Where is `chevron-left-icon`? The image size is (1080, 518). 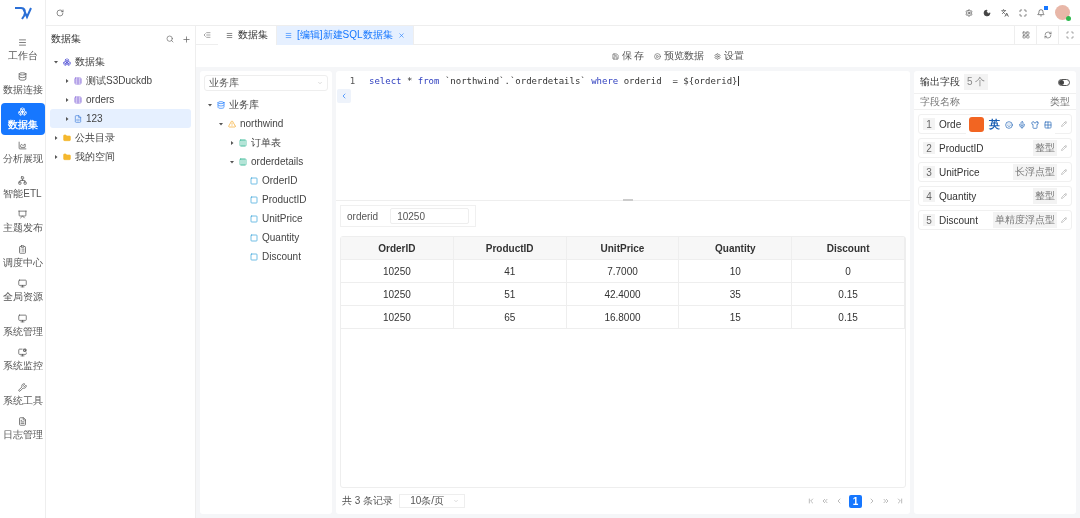
chevron-left-icon is located at coordinates (839, 501).